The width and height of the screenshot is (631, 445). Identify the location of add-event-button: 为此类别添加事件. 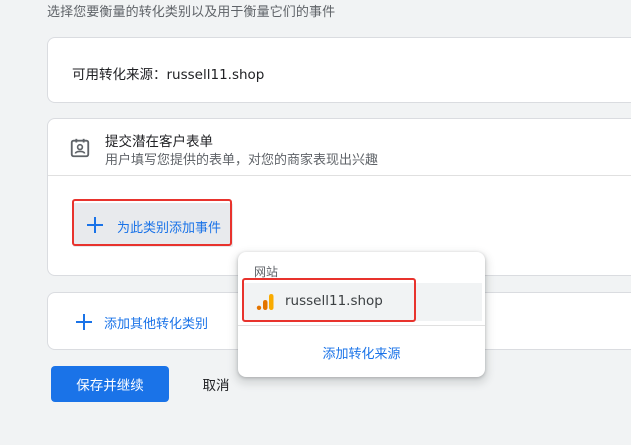
(153, 225).